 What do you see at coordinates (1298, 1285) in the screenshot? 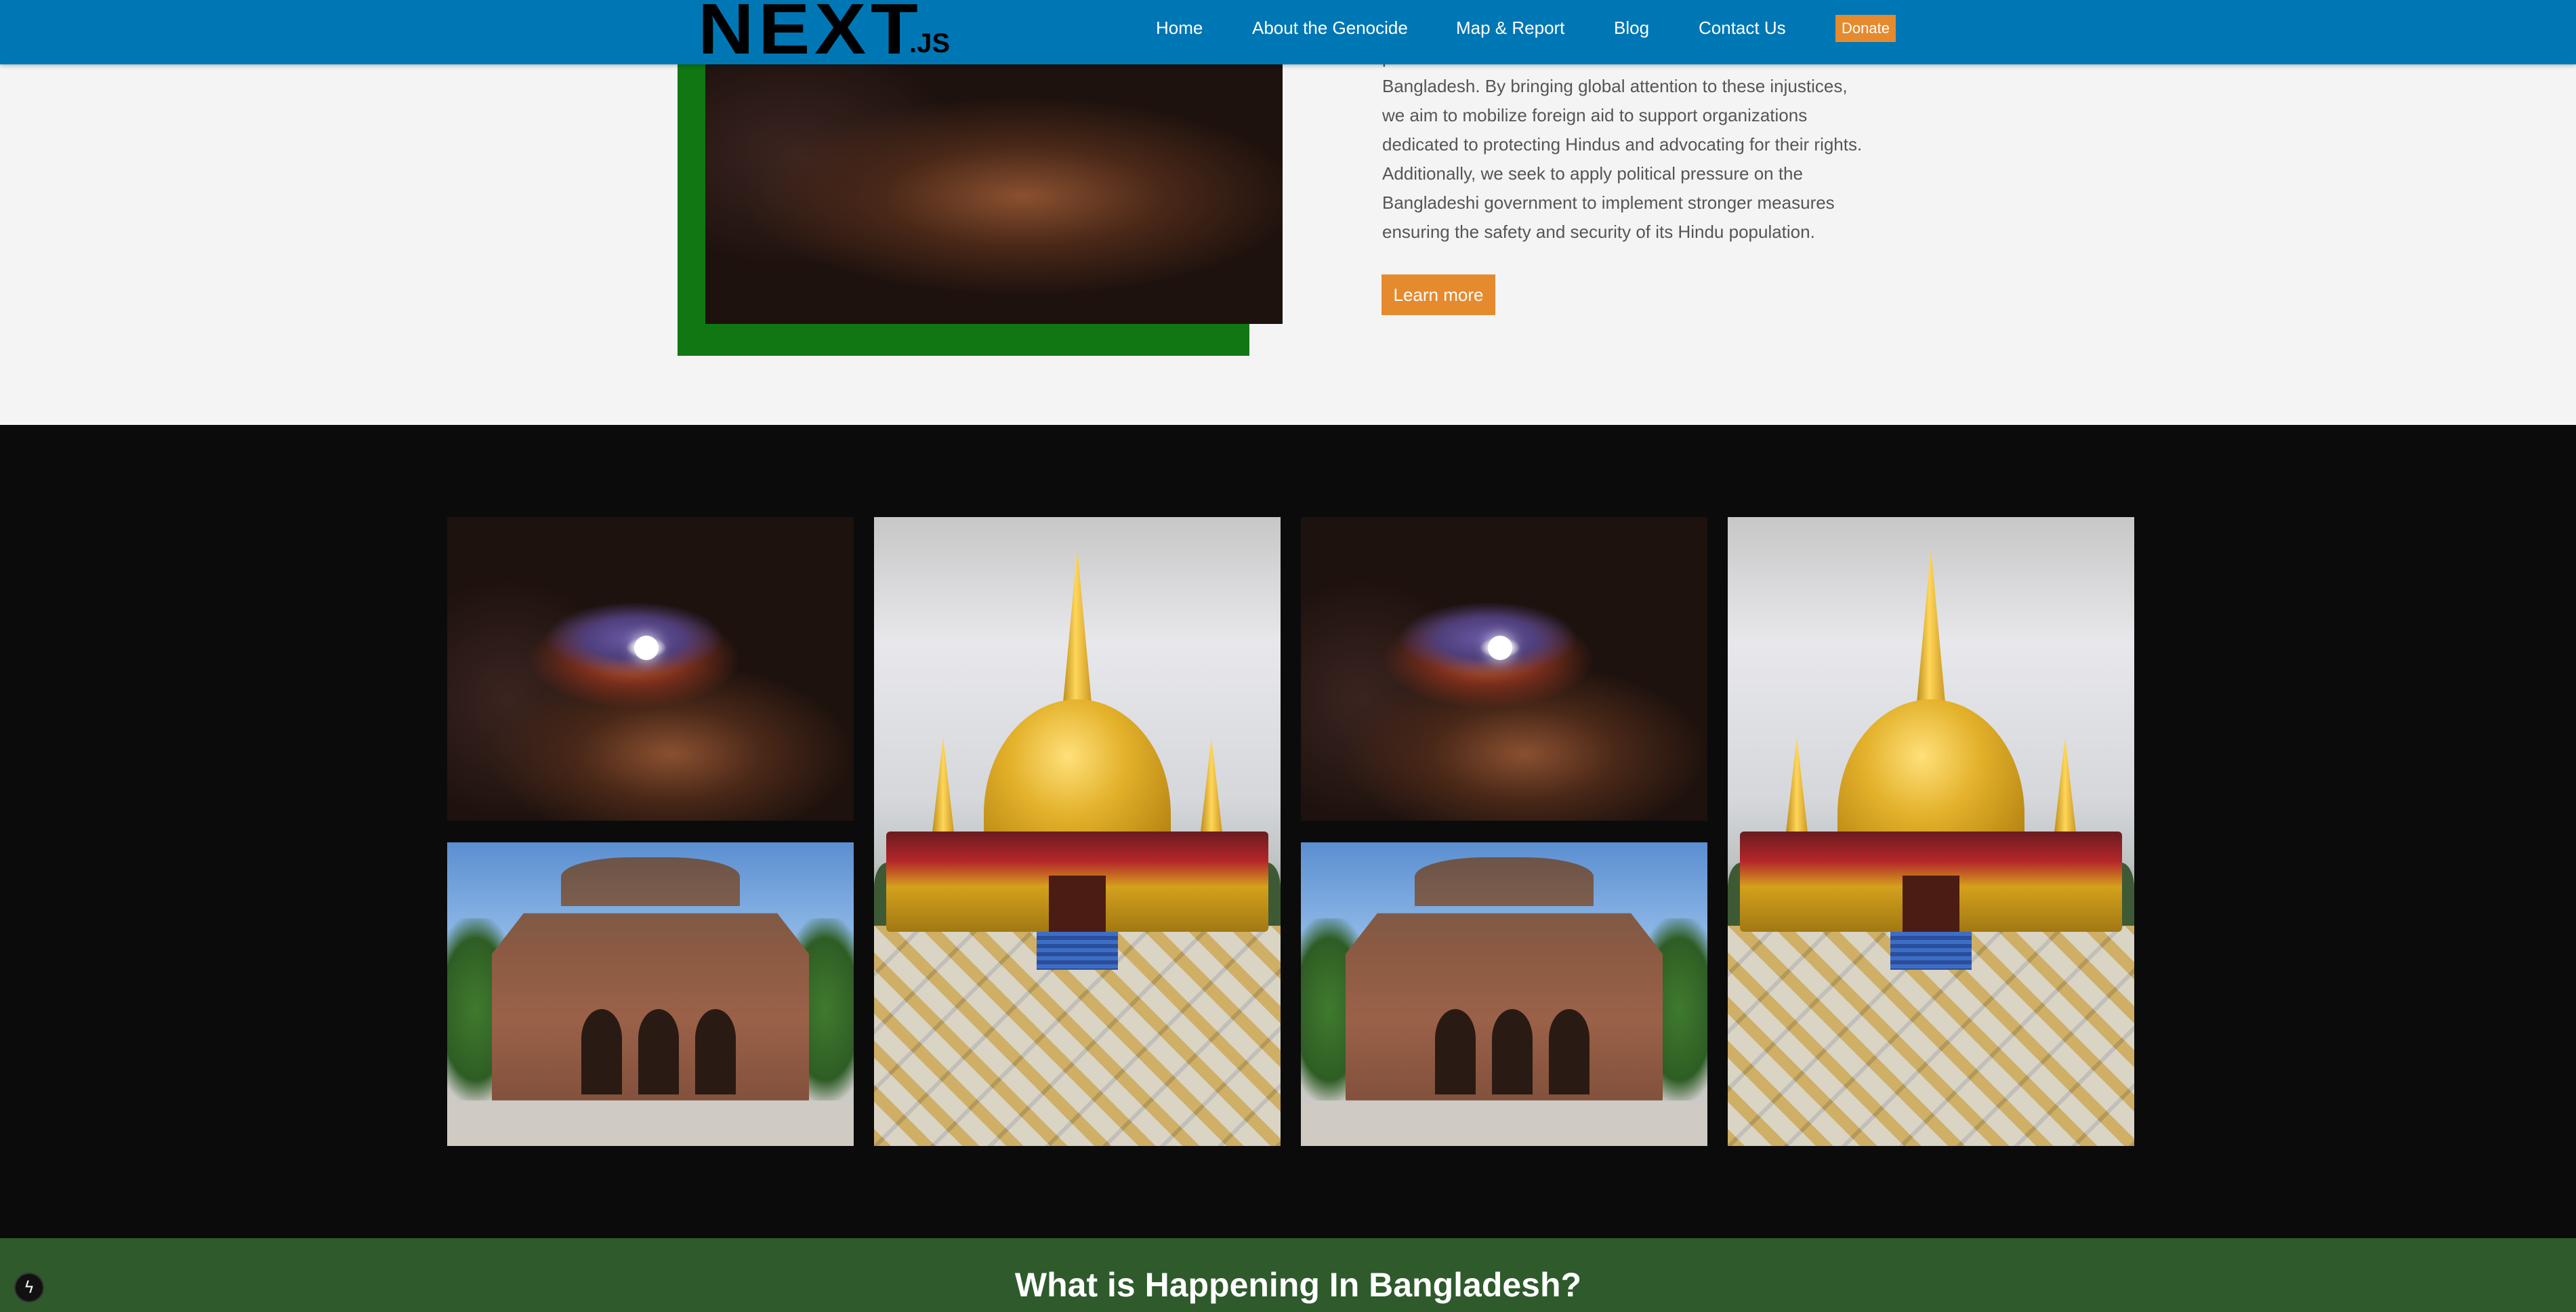
I see `section-heading: What is Happening In Bangladesh?` at bounding box center [1298, 1285].